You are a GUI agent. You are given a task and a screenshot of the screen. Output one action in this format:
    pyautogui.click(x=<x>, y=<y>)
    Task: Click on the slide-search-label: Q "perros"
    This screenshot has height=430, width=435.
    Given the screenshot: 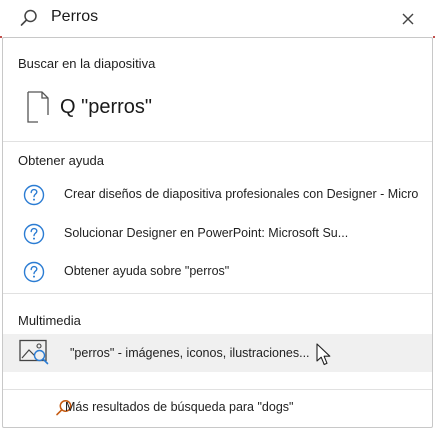 What is the action you would take?
    pyautogui.click(x=106, y=107)
    